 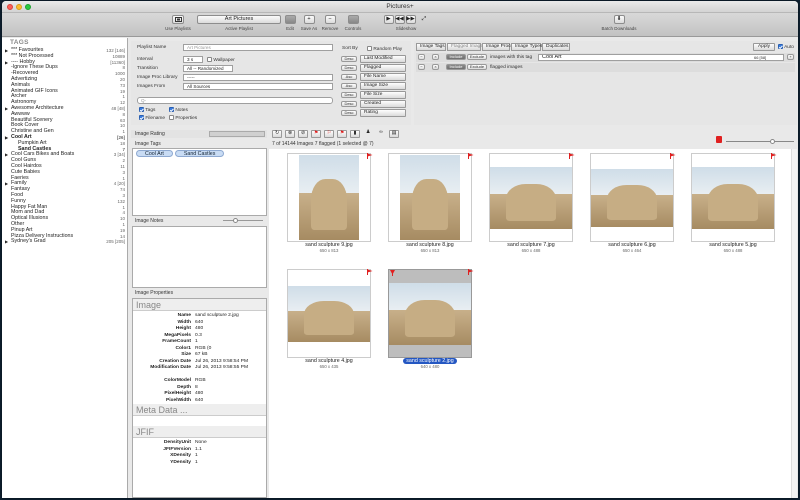 I want to click on images-from-select: All Sources, so click(x=258, y=86).